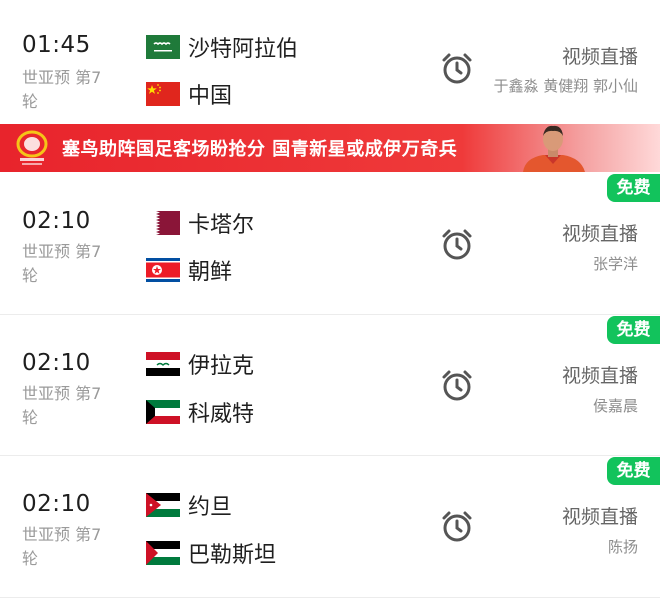 This screenshot has height=607, width=660. I want to click on away-team-name: 朝鲜, so click(210, 272).